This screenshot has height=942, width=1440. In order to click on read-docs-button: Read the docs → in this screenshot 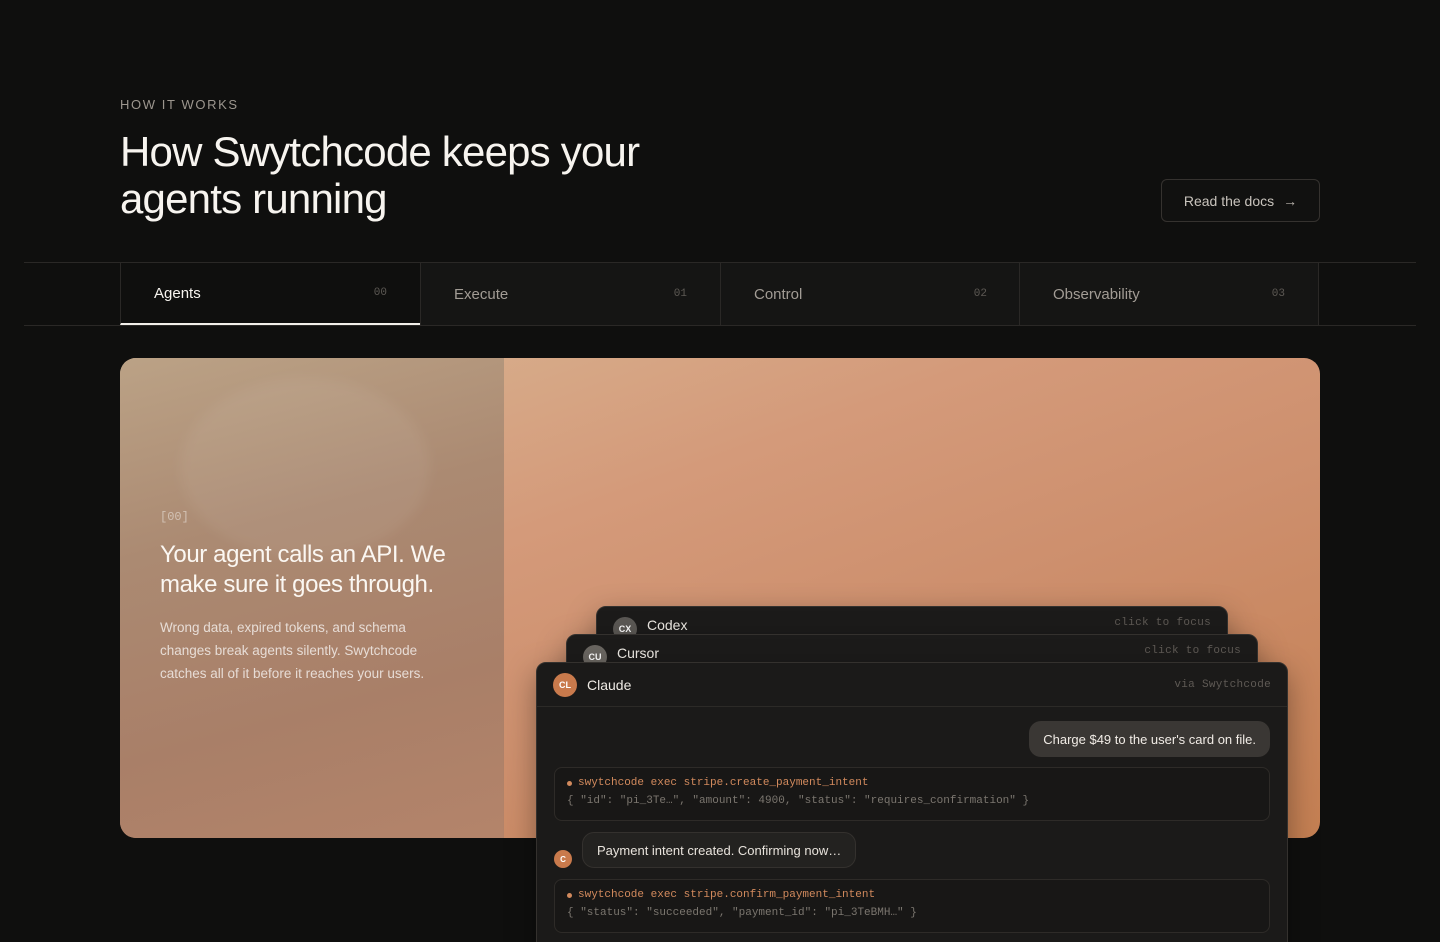, I will do `click(1240, 200)`.